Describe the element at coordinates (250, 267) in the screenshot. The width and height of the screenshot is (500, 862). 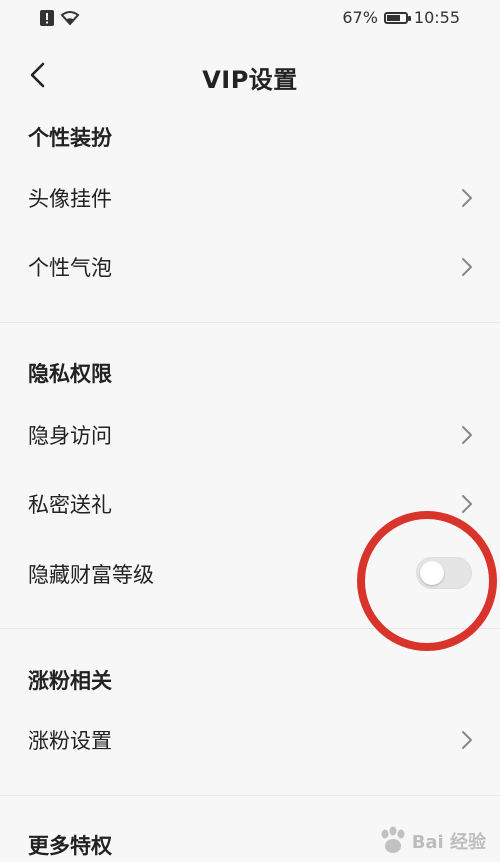
I see `row-chat-bubble: 个性气泡` at that location.